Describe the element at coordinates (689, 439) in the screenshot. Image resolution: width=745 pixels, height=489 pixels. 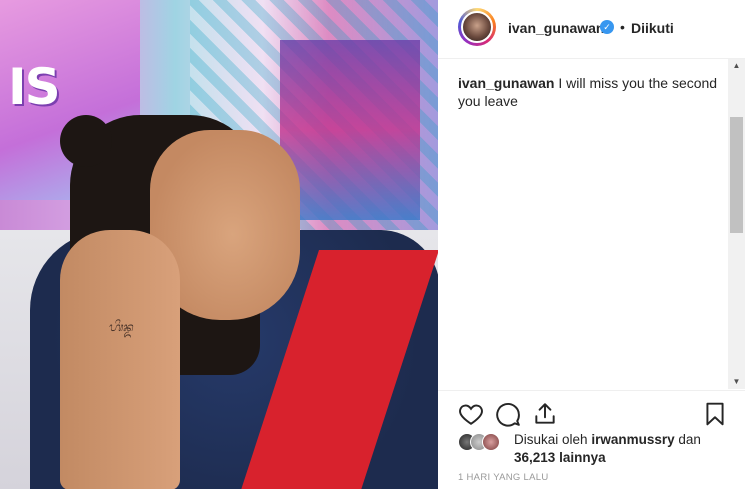
I see `likes-mid: dan` at that location.